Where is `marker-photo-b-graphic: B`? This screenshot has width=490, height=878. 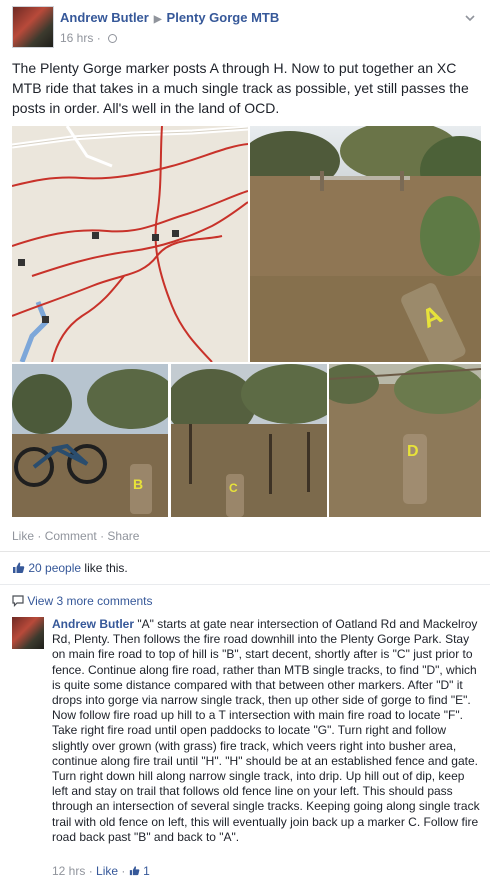 marker-photo-b-graphic: B is located at coordinates (90, 440).